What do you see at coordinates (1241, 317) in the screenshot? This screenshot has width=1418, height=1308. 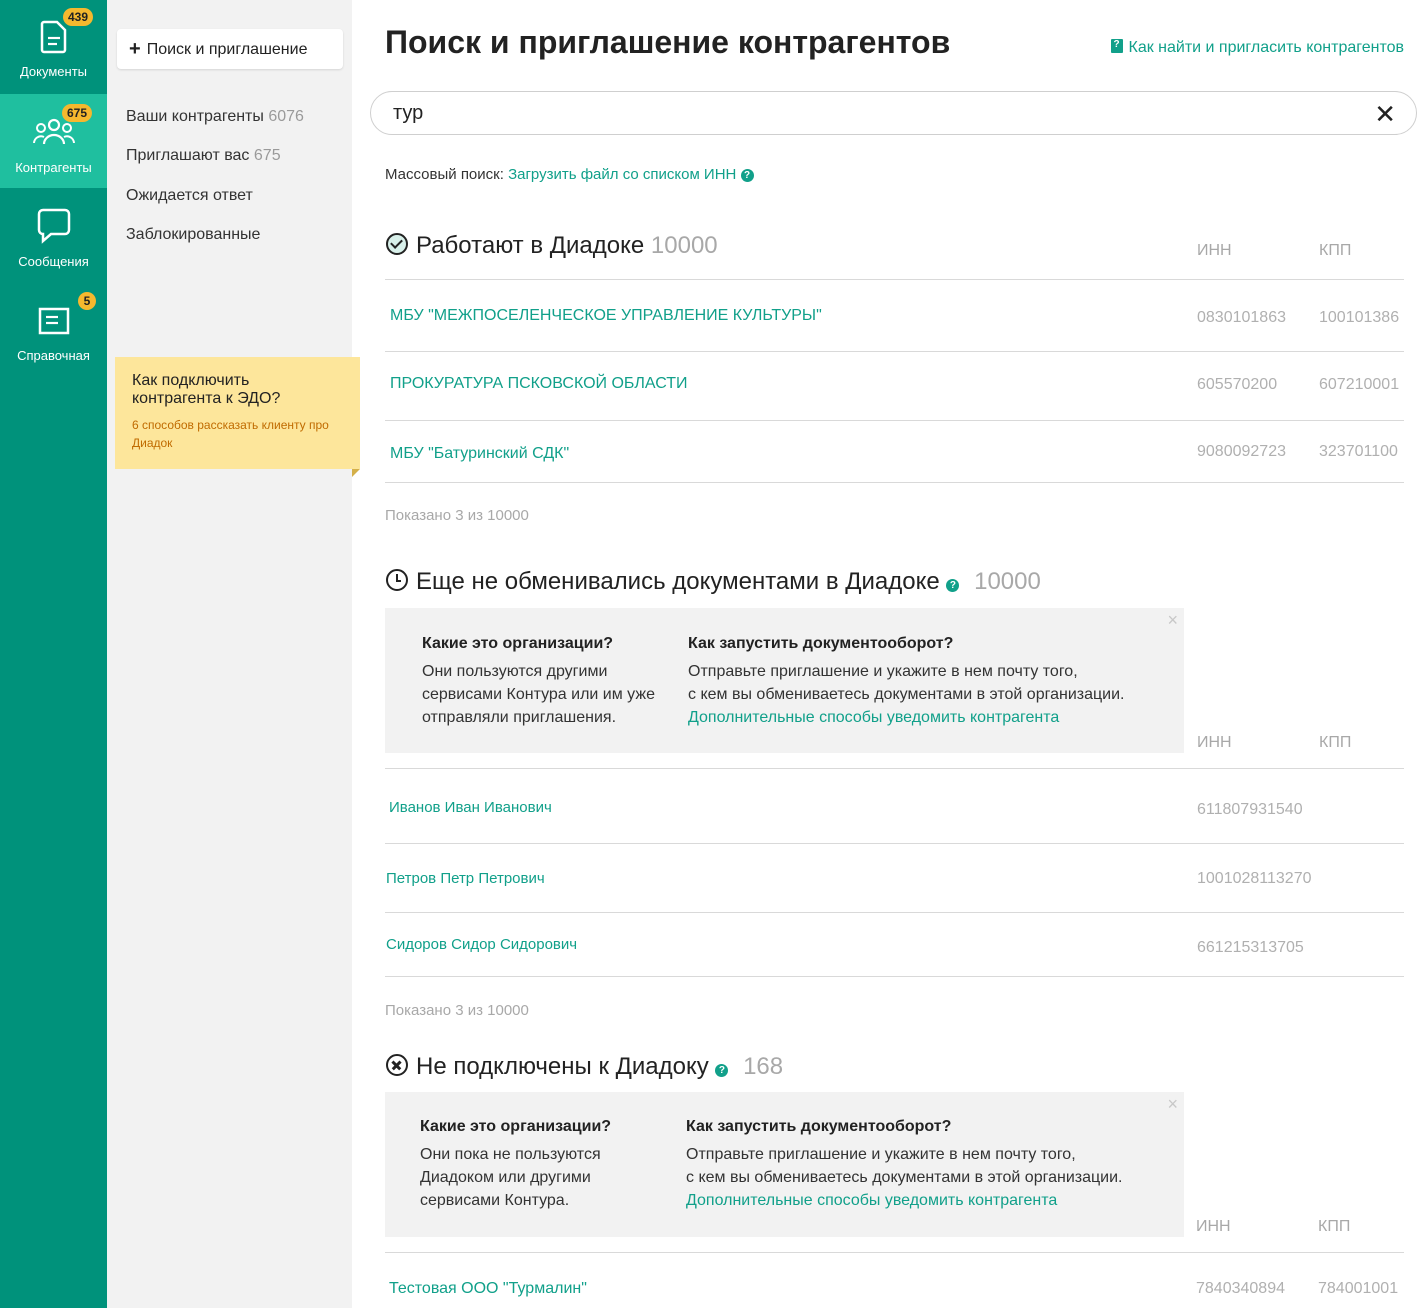 I see `row-inn: 0830101863` at bounding box center [1241, 317].